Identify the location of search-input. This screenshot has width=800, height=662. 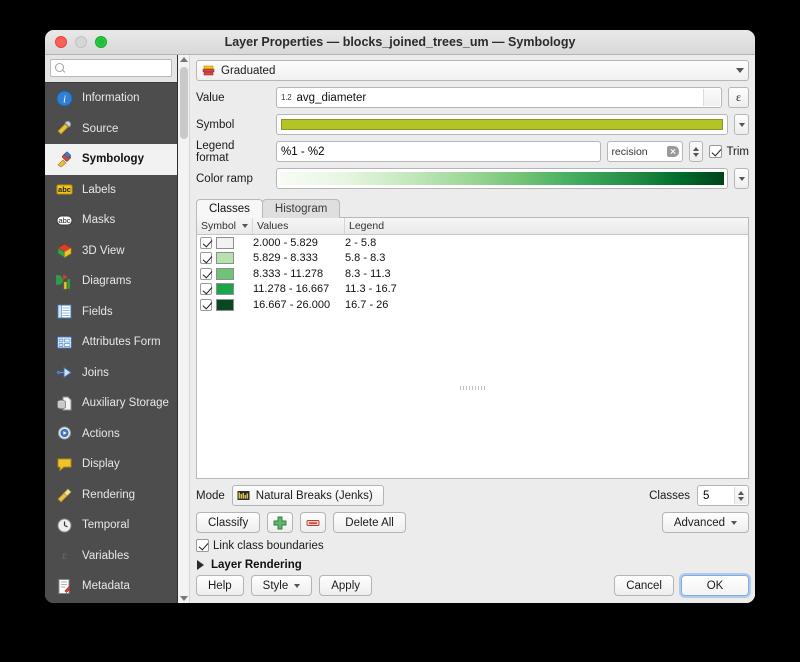
(118, 68).